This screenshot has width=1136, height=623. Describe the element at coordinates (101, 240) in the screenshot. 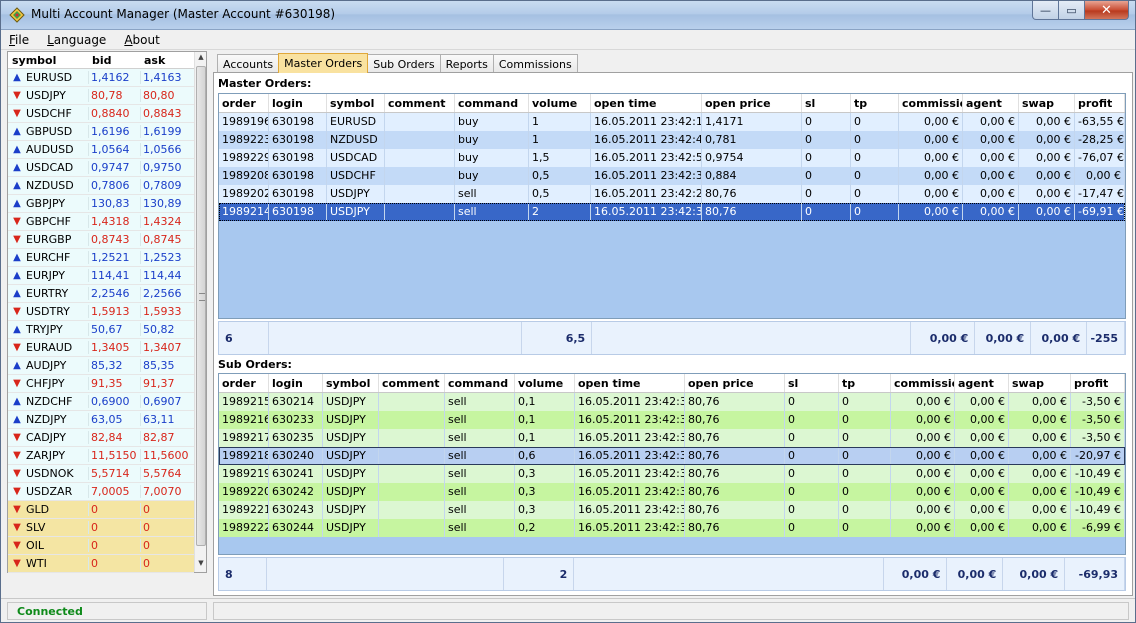

I see `symbol-row: ▼ EURGBP 0,8743 0,8745` at that location.